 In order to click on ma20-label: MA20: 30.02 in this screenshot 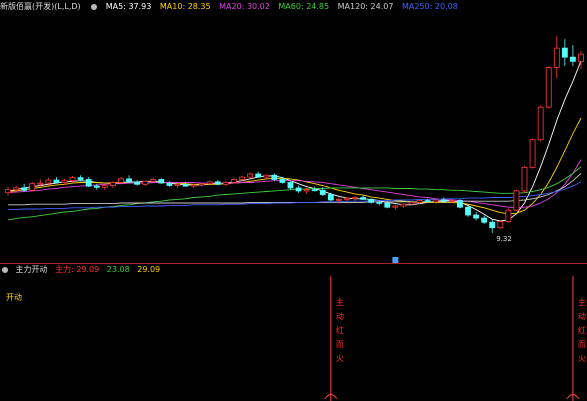, I will do `click(244, 6)`.